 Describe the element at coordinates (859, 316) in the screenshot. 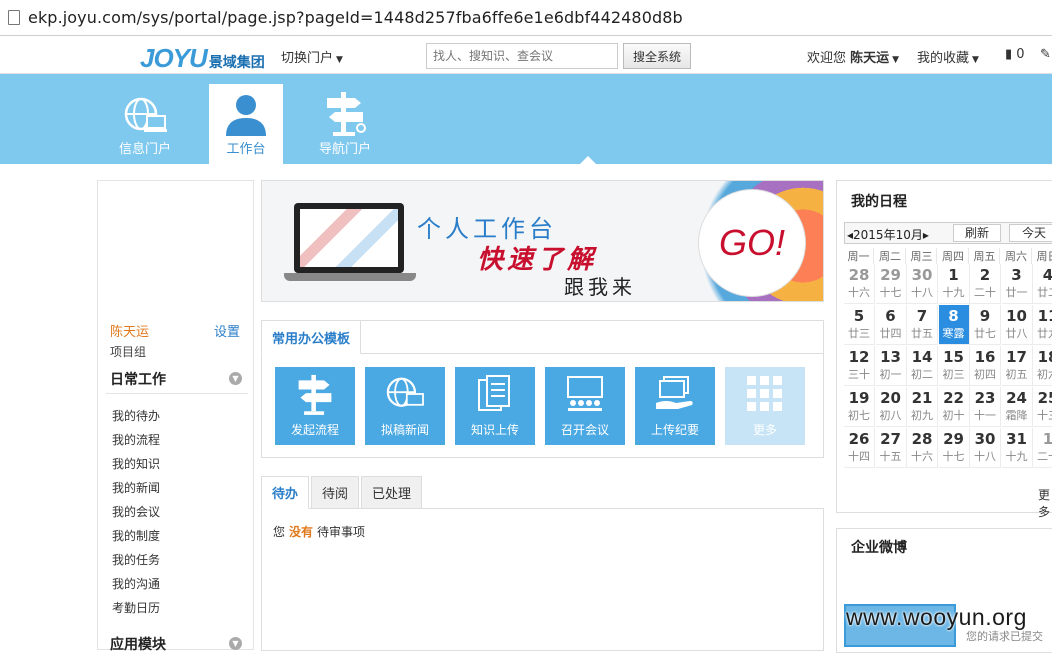

I see `day-number: 5` at that location.